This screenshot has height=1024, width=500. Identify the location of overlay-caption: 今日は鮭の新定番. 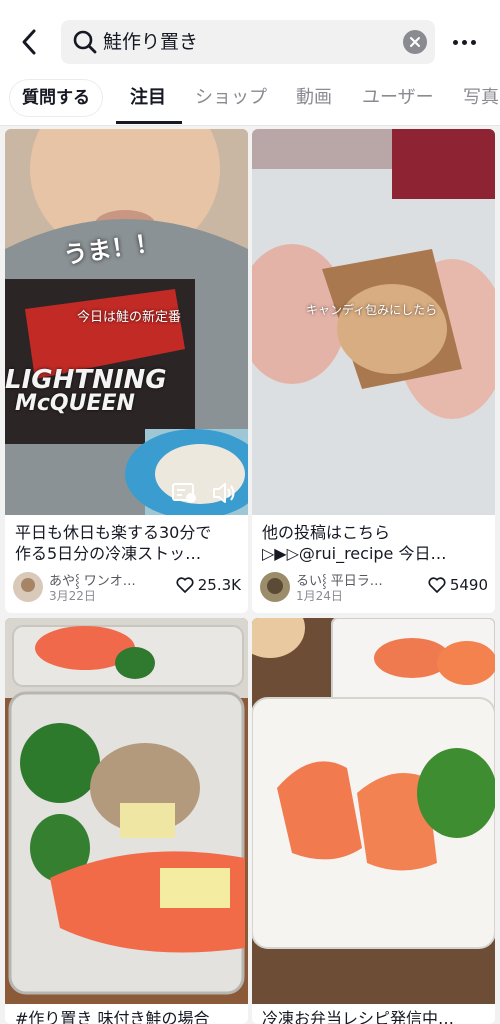
(129, 317).